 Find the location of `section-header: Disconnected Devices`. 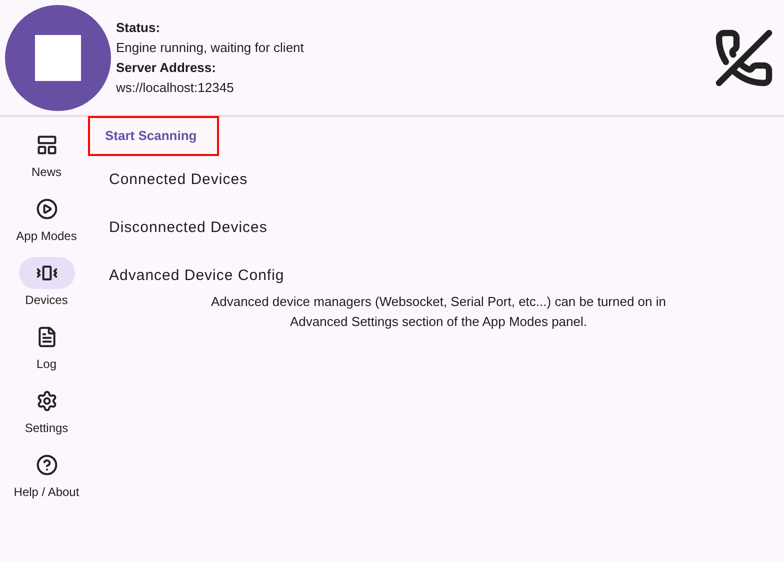

section-header: Disconnected Devices is located at coordinates (446, 228).